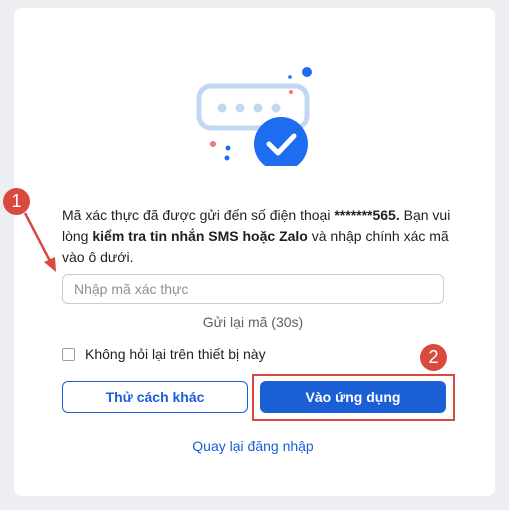  Describe the element at coordinates (16, 201) in the screenshot. I see `annotation-marker-1: 1` at that location.